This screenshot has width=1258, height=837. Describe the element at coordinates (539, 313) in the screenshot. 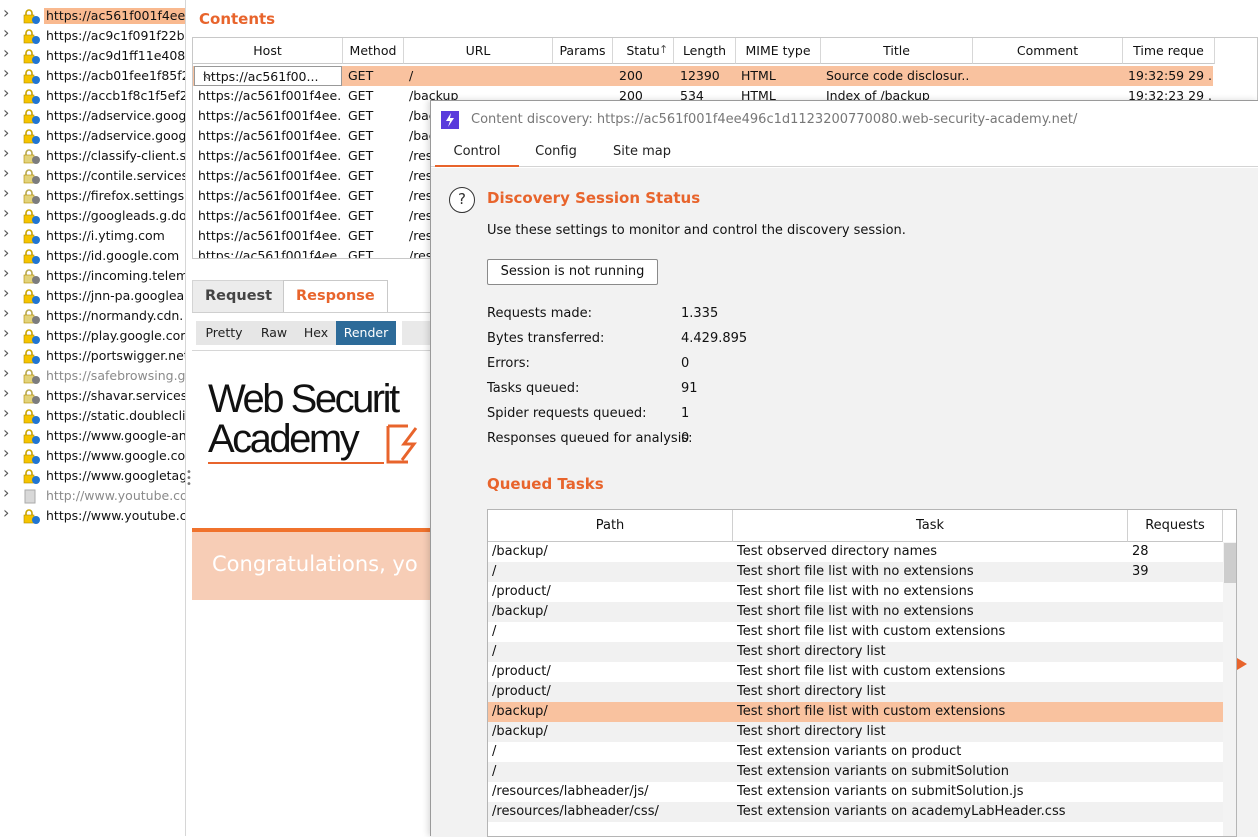

I see `stat-label: Requests made:` at that location.